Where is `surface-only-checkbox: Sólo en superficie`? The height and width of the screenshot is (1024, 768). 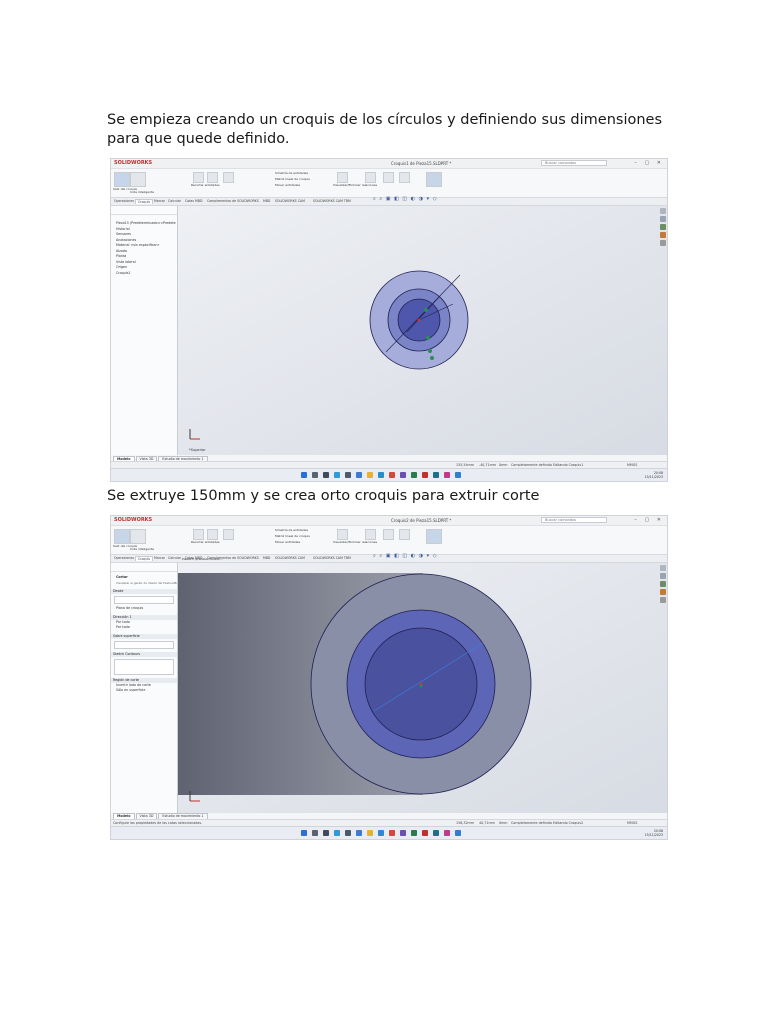 surface-only-checkbox: Sólo en superficie is located at coordinates (144, 691).